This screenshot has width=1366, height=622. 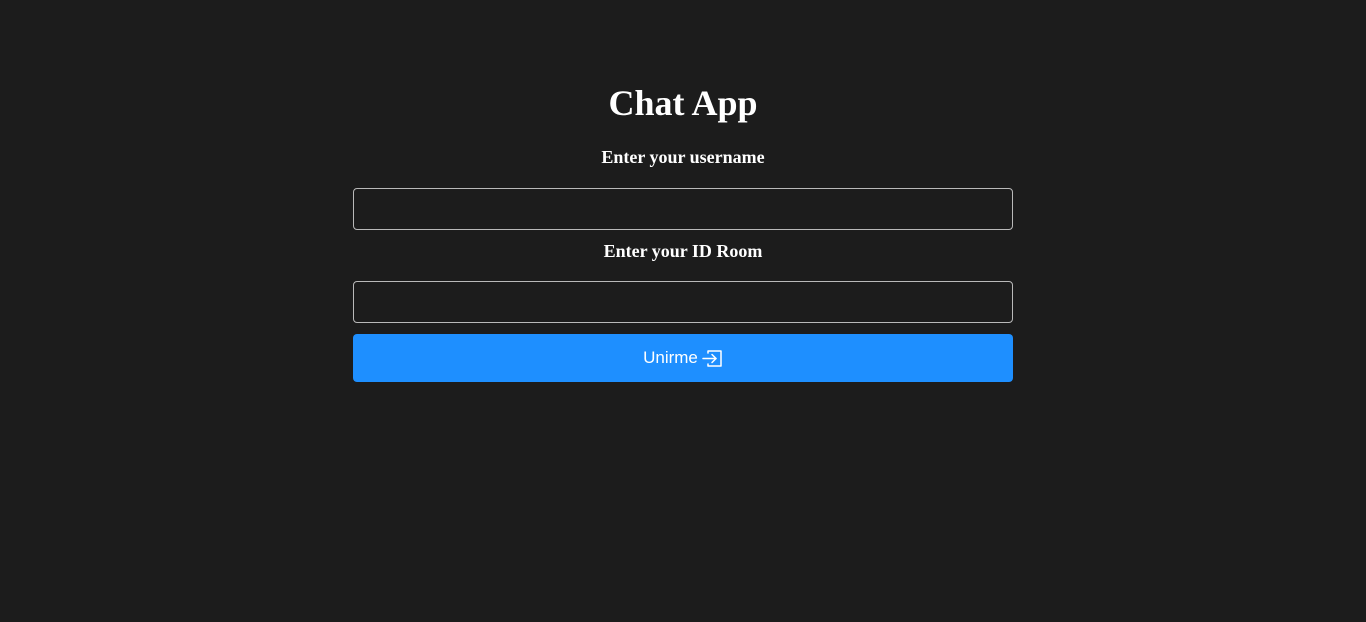 What do you see at coordinates (712, 358) in the screenshot?
I see `sign-in-icon` at bounding box center [712, 358].